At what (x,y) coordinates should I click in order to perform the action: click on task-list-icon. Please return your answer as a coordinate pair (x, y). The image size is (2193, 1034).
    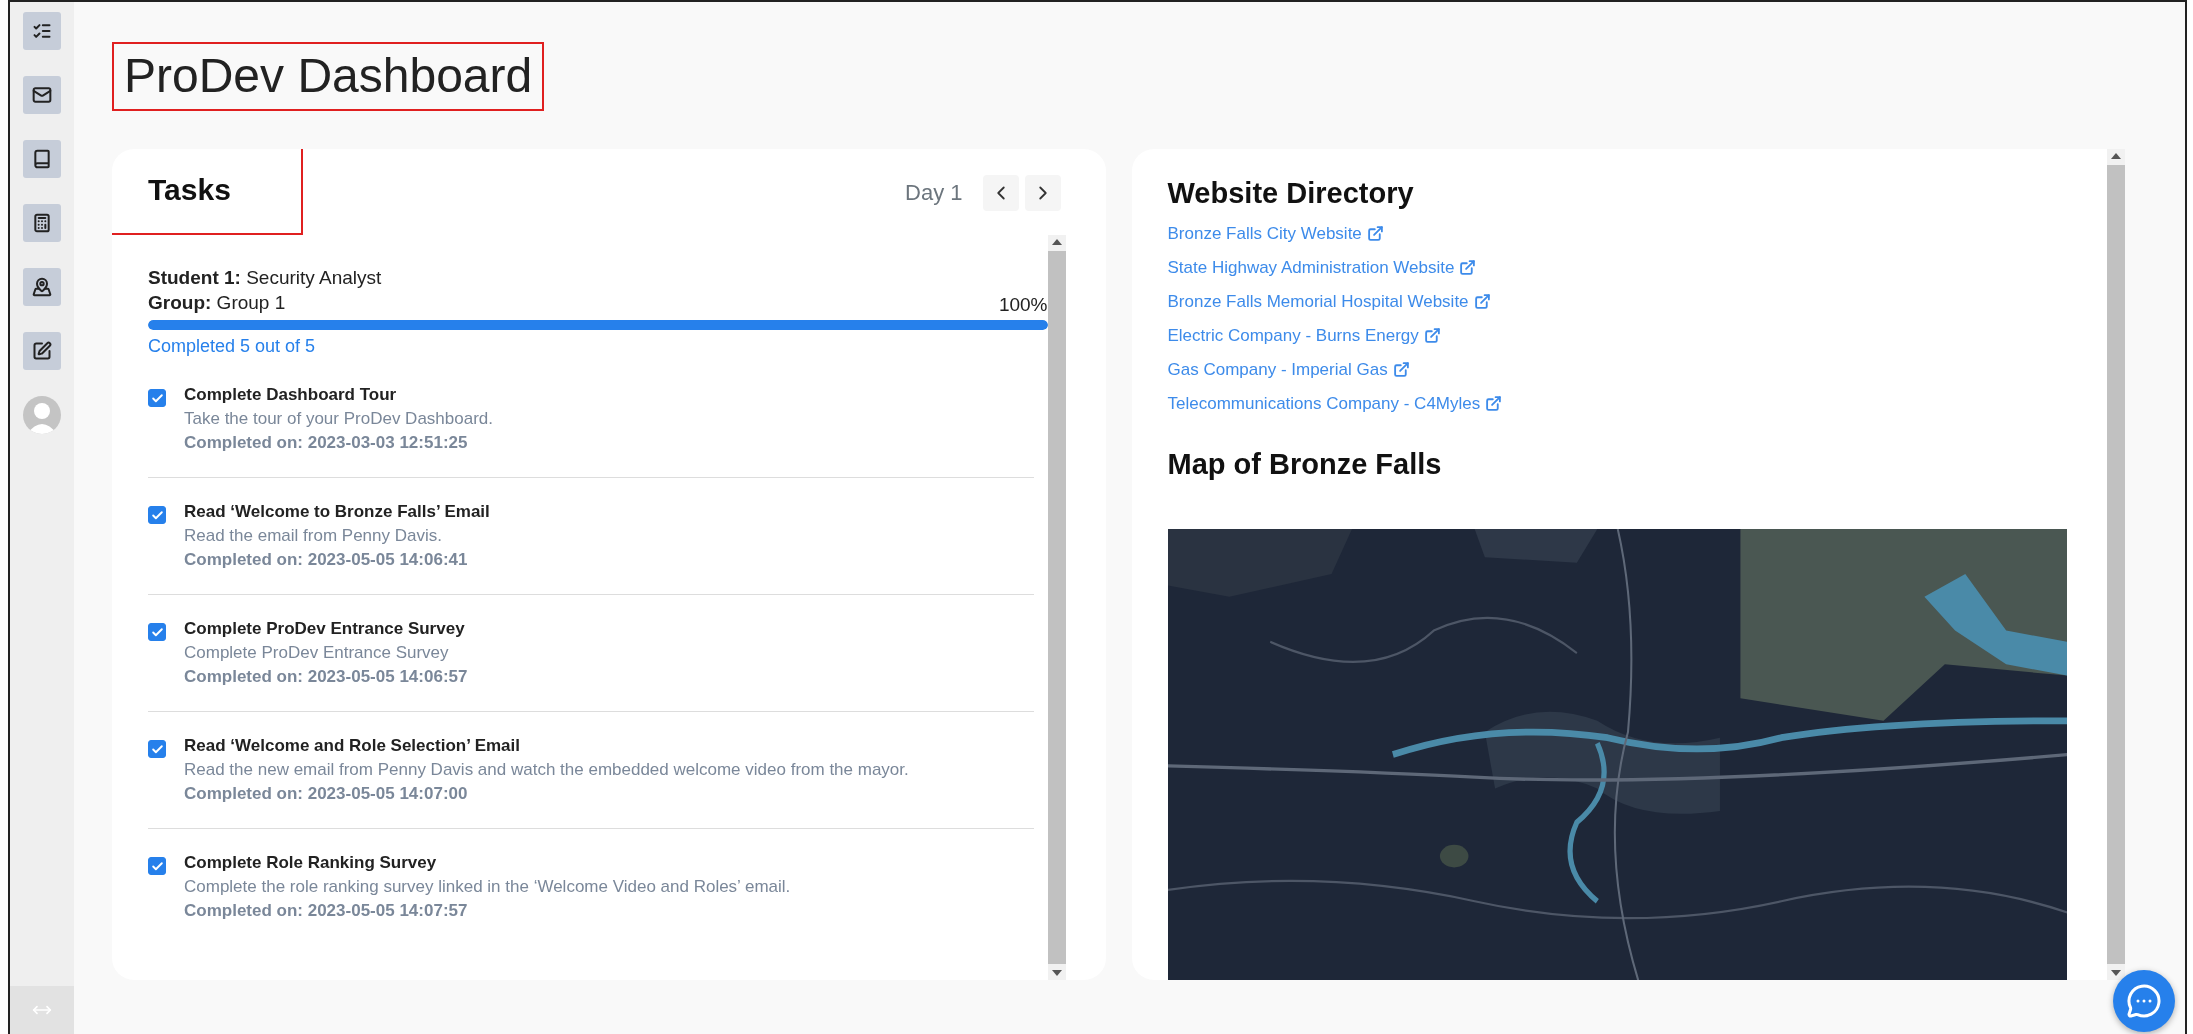
    Looking at the image, I should click on (42, 31).